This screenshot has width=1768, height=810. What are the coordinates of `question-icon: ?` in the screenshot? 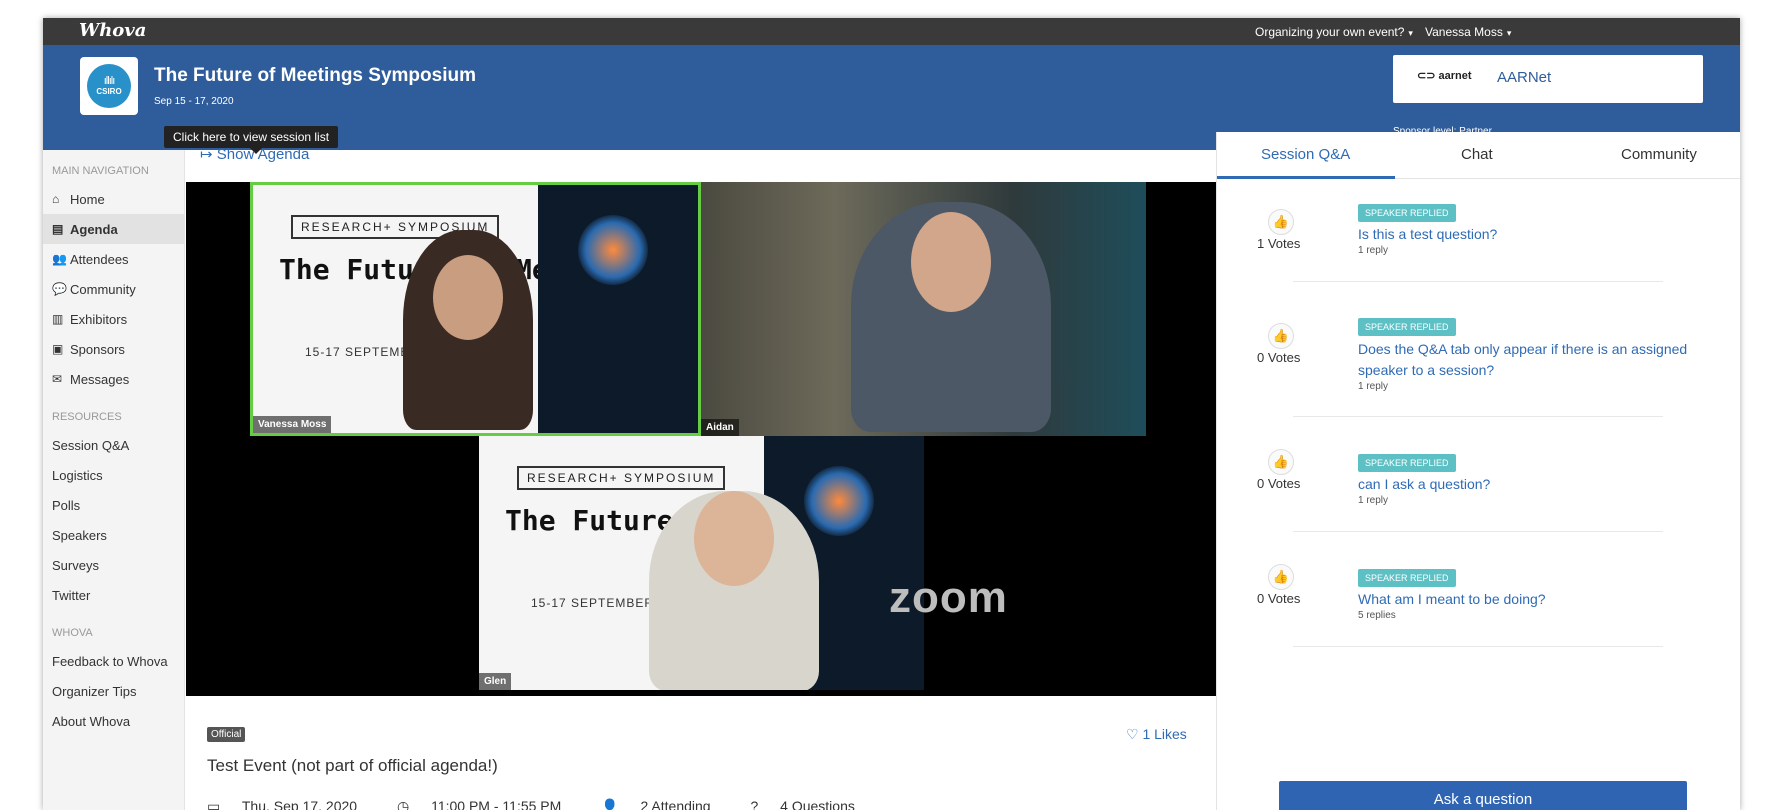 It's located at (754, 804).